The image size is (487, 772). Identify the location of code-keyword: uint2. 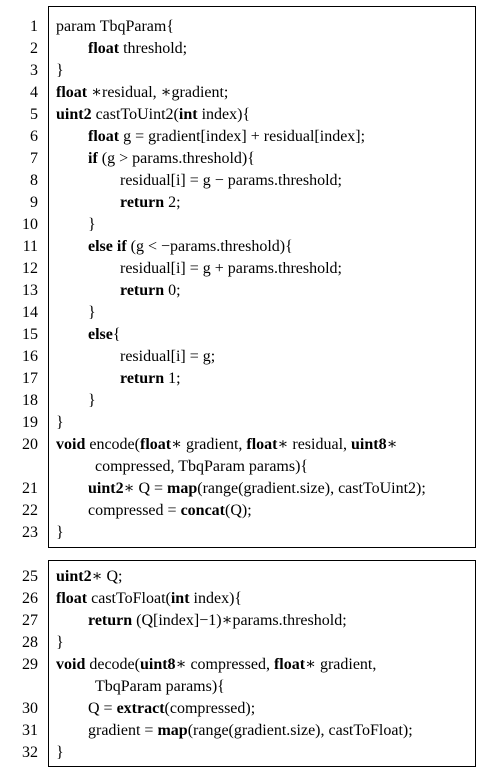
(74, 114).